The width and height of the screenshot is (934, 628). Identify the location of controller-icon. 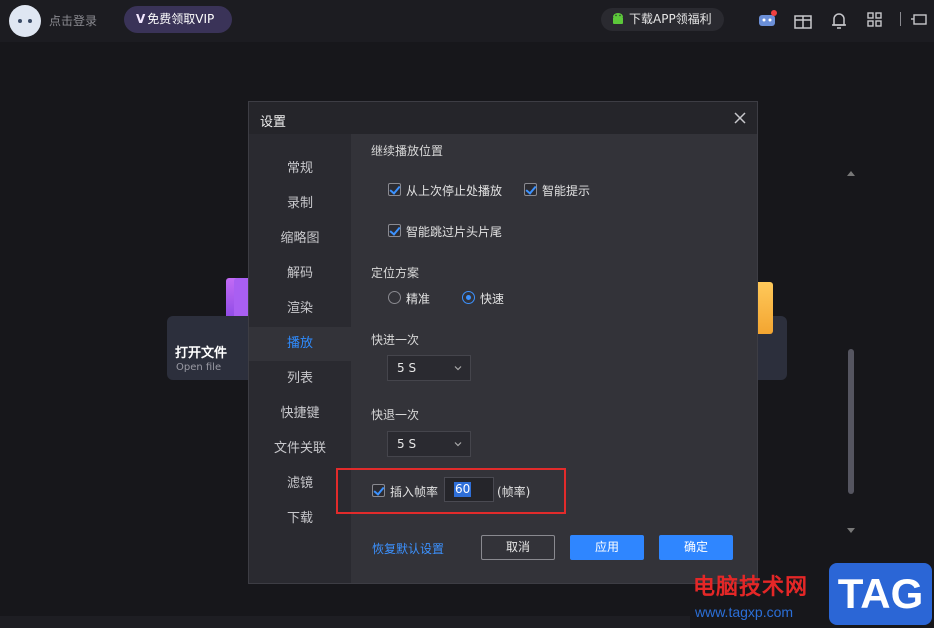
(767, 20).